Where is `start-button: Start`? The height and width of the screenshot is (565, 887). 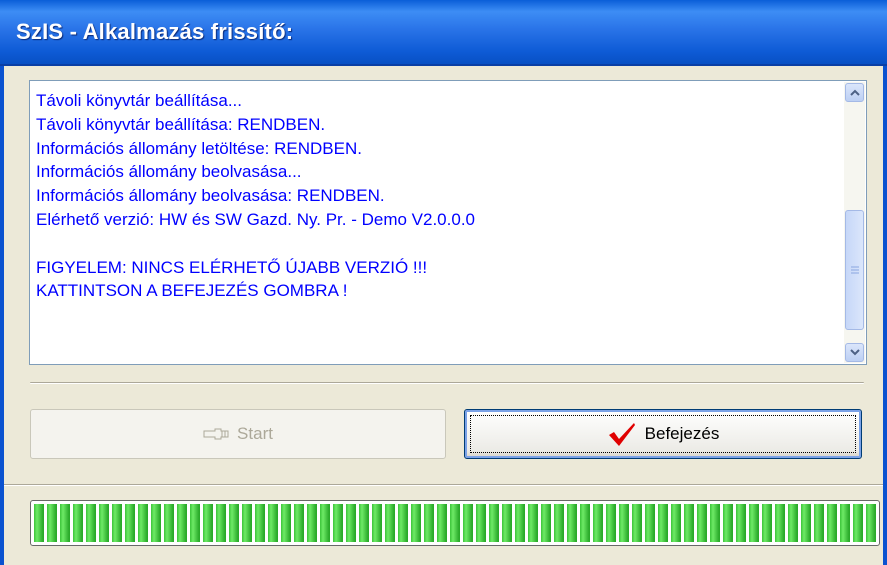
start-button: Start is located at coordinates (238, 434).